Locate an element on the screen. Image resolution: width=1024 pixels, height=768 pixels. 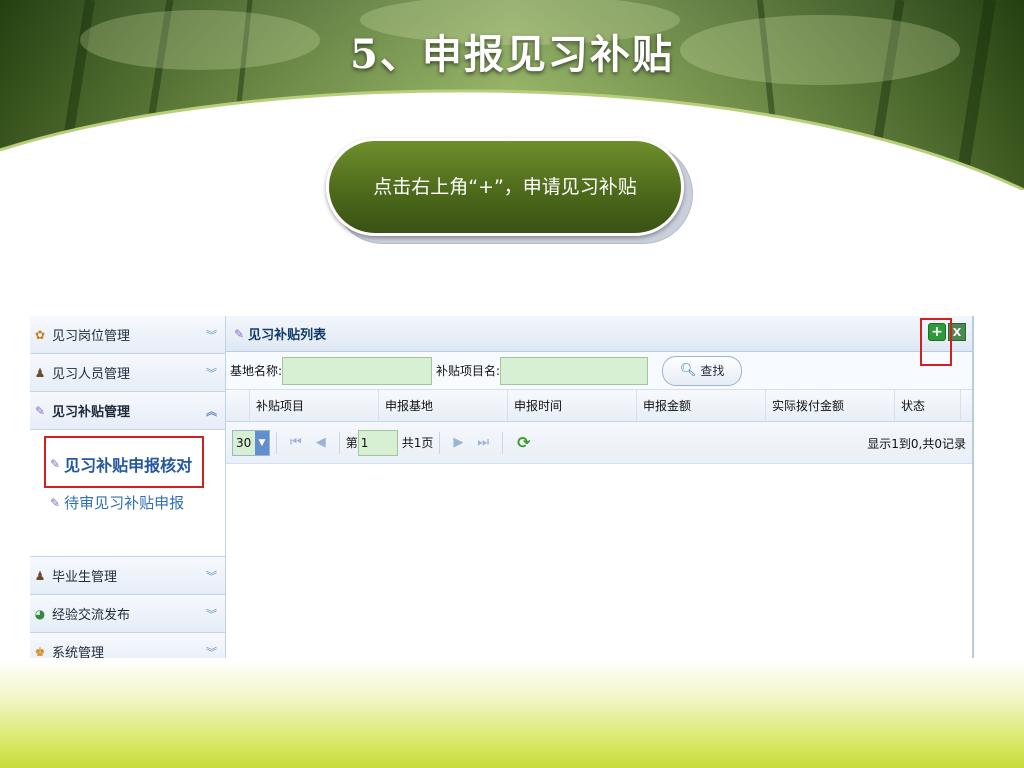
sidebar-item-subsidy-pending: ✎ 待审见习补贴申报 is located at coordinates (117, 502).